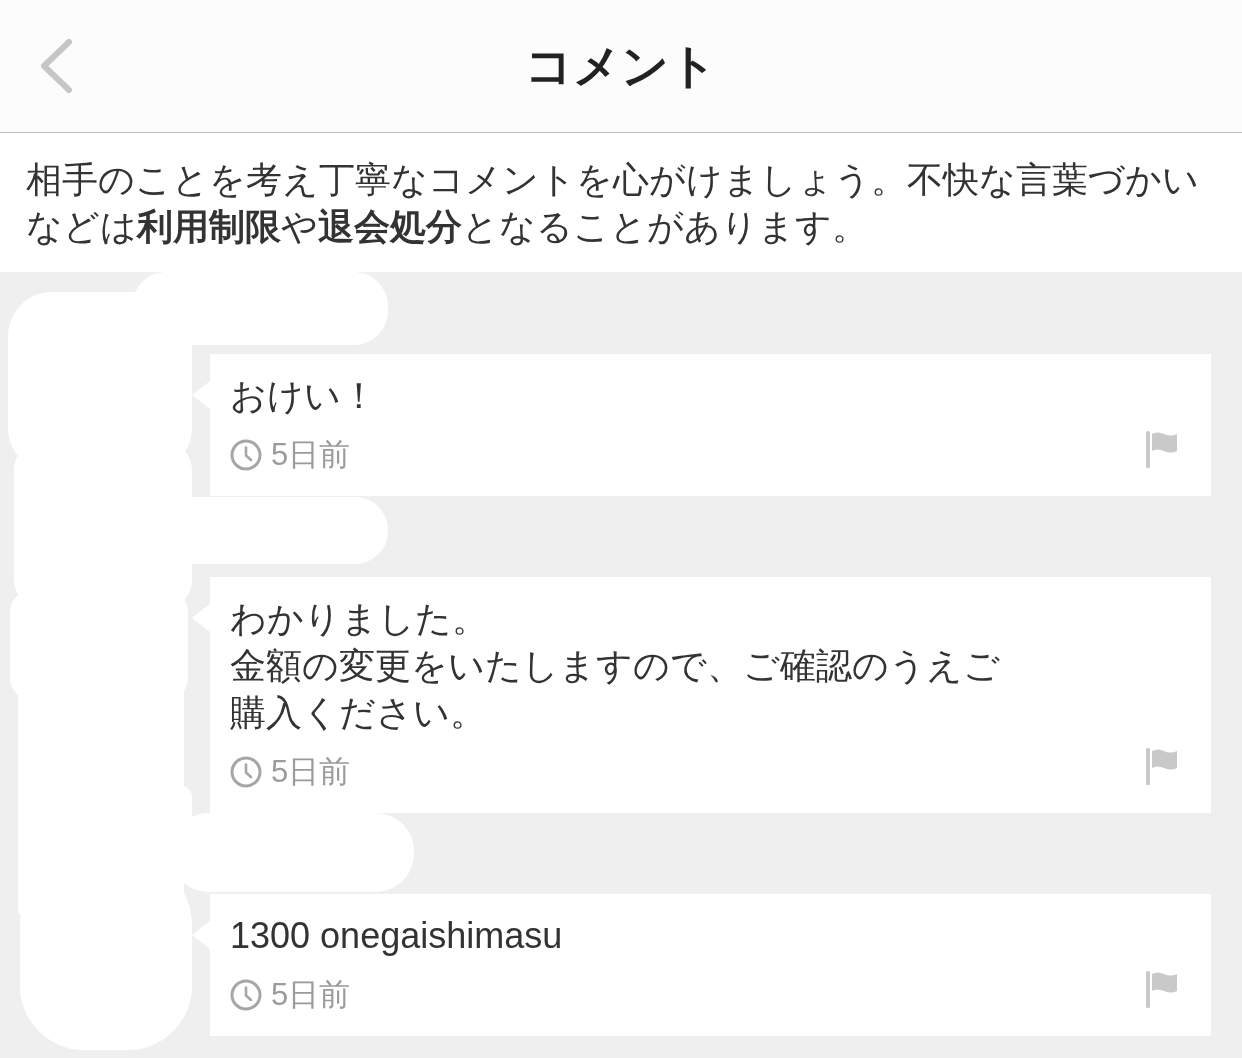 This screenshot has width=1242, height=1058. What do you see at coordinates (359, 619) in the screenshot?
I see `comment-text: わかりました。` at bounding box center [359, 619].